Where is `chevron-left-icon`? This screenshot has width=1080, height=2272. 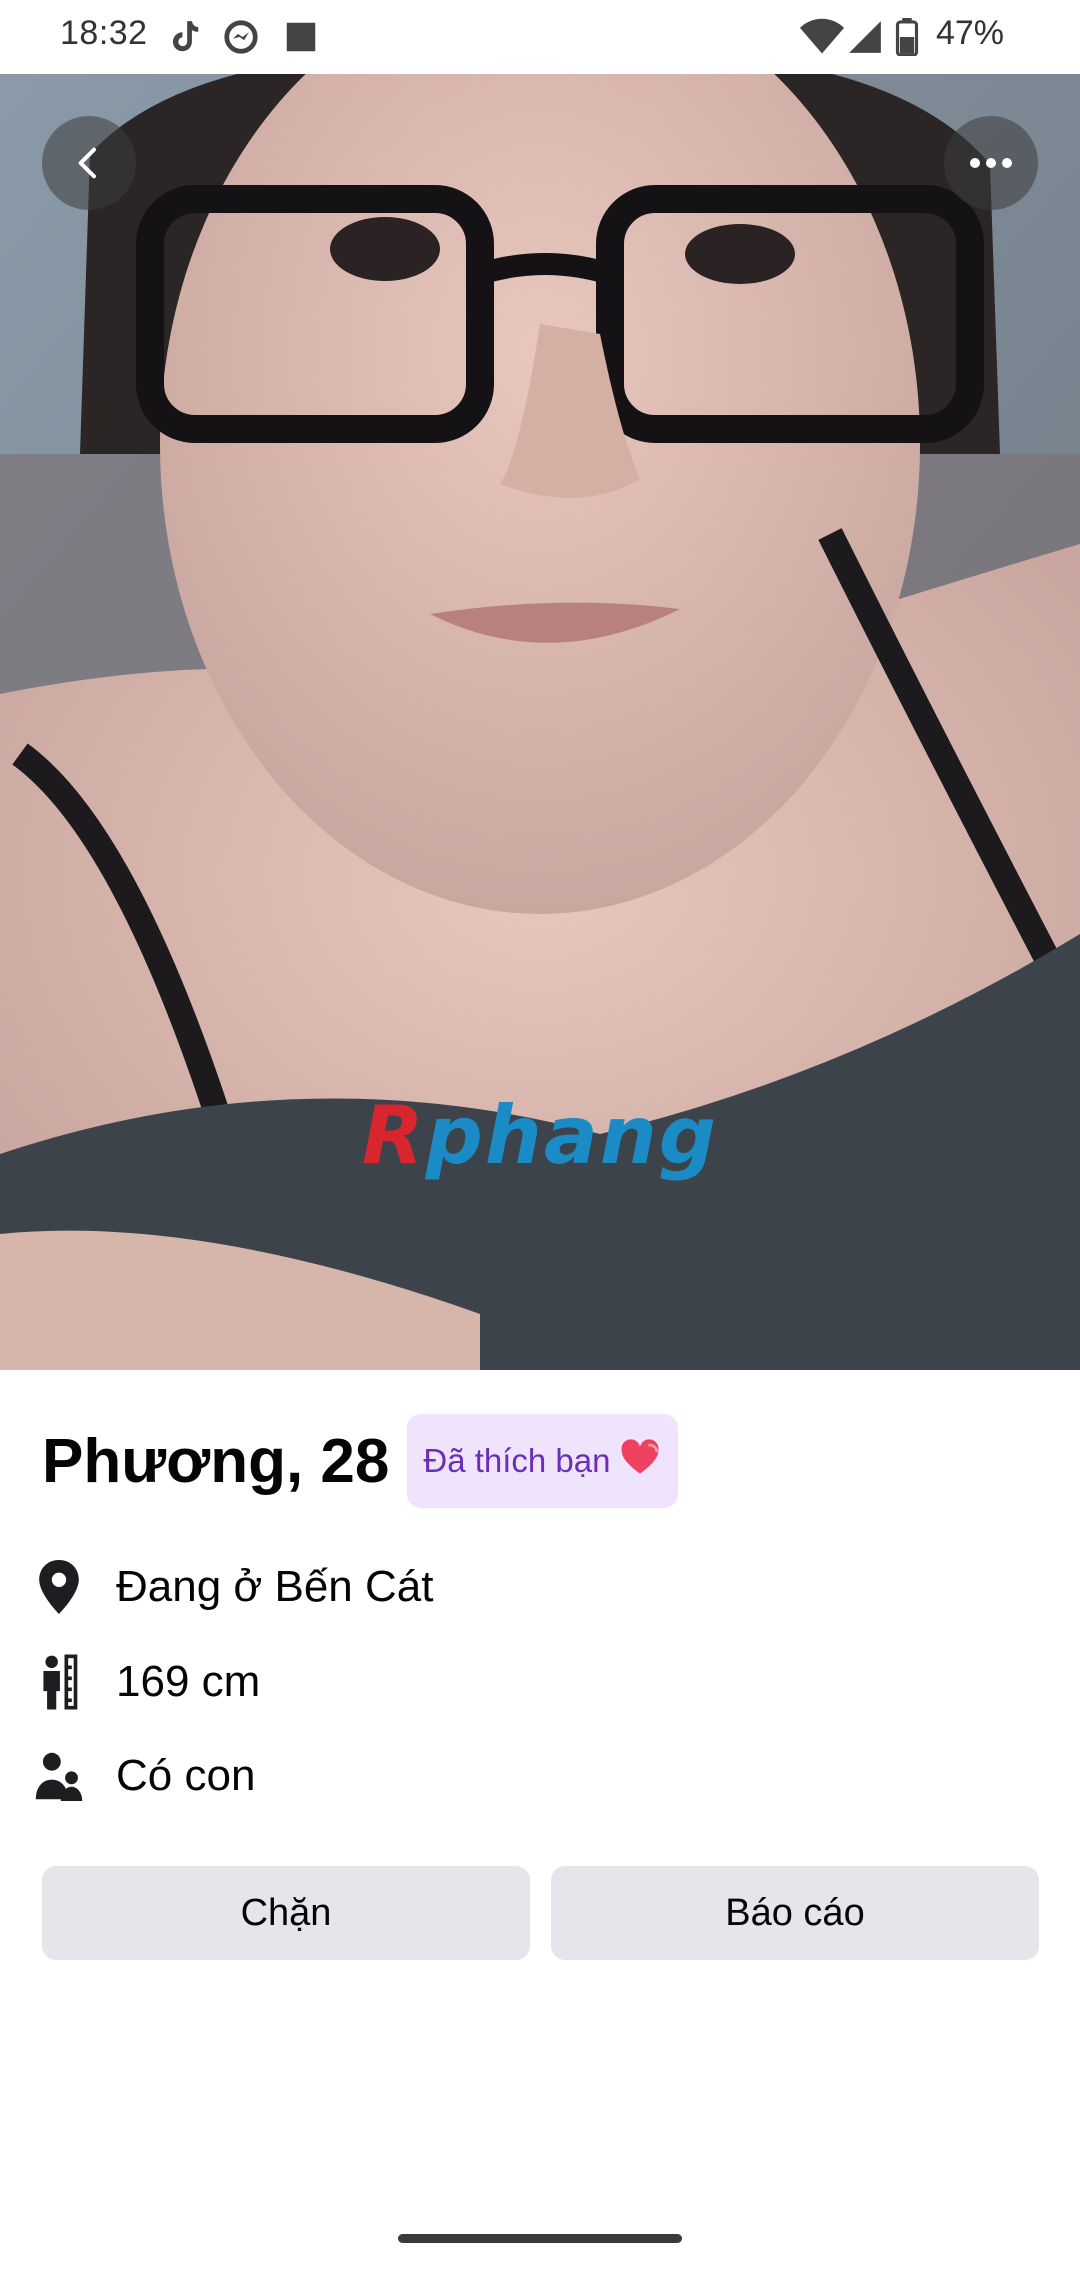 chevron-left-icon is located at coordinates (87, 163).